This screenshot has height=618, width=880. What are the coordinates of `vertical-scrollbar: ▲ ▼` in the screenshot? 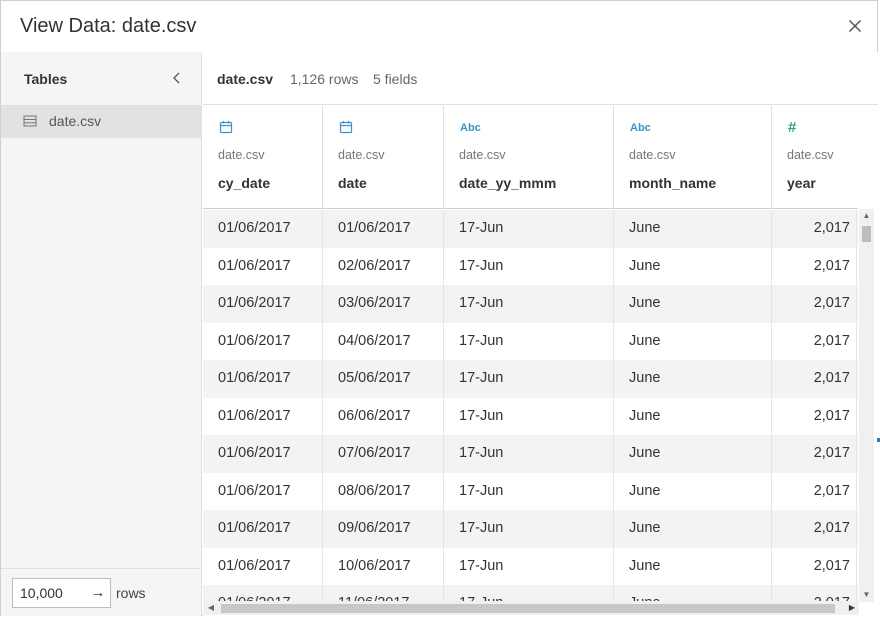 It's located at (866, 405).